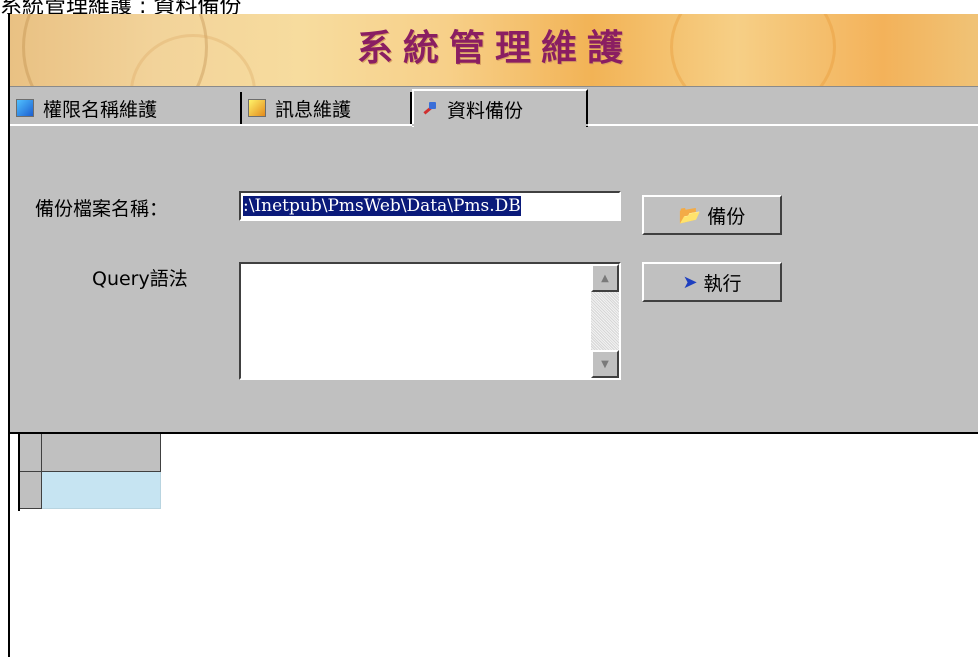 The width and height of the screenshot is (978, 657). Describe the element at coordinates (121, 7) in the screenshot. I see `top-strip-text: 系統管理維護 : 資料備份` at that location.